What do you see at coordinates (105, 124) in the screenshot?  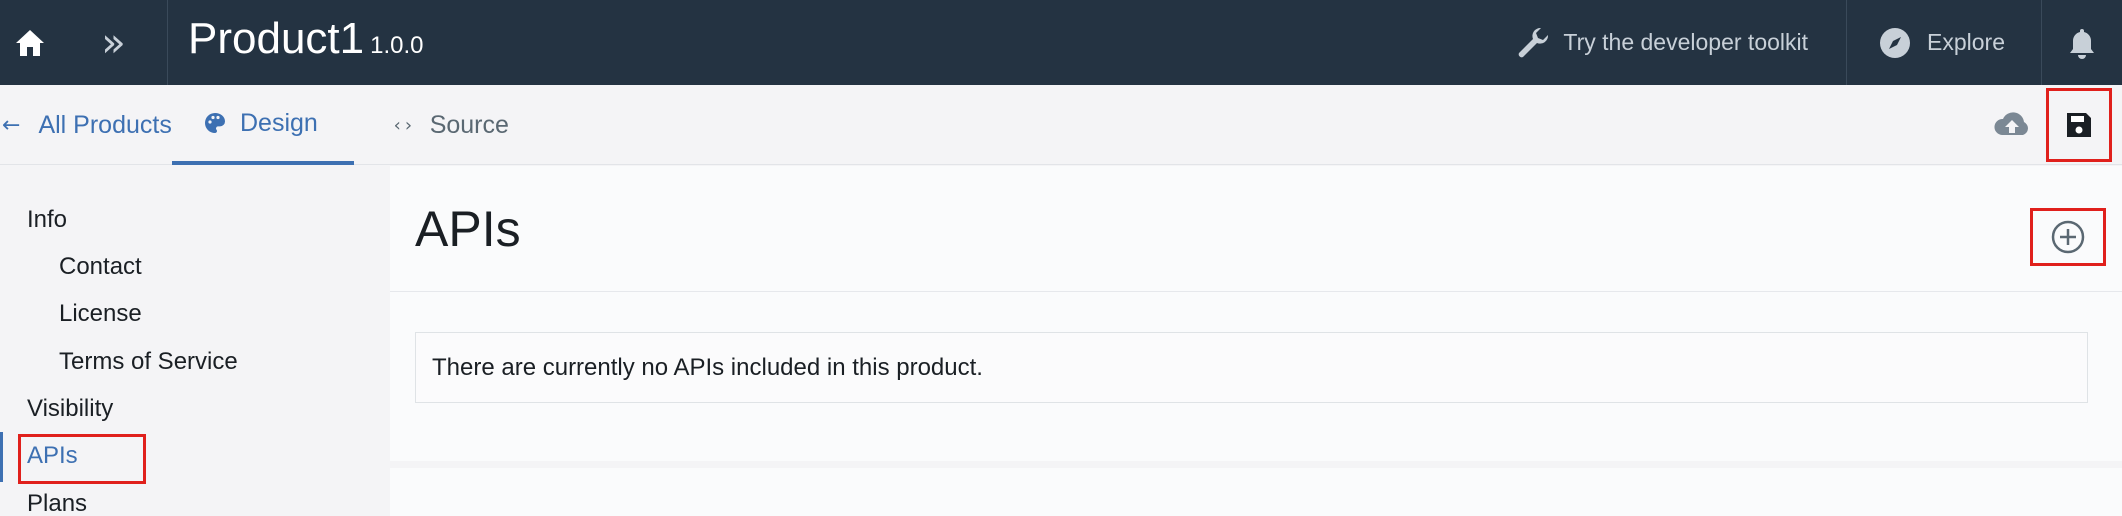 I see `all-products-label: All Products` at bounding box center [105, 124].